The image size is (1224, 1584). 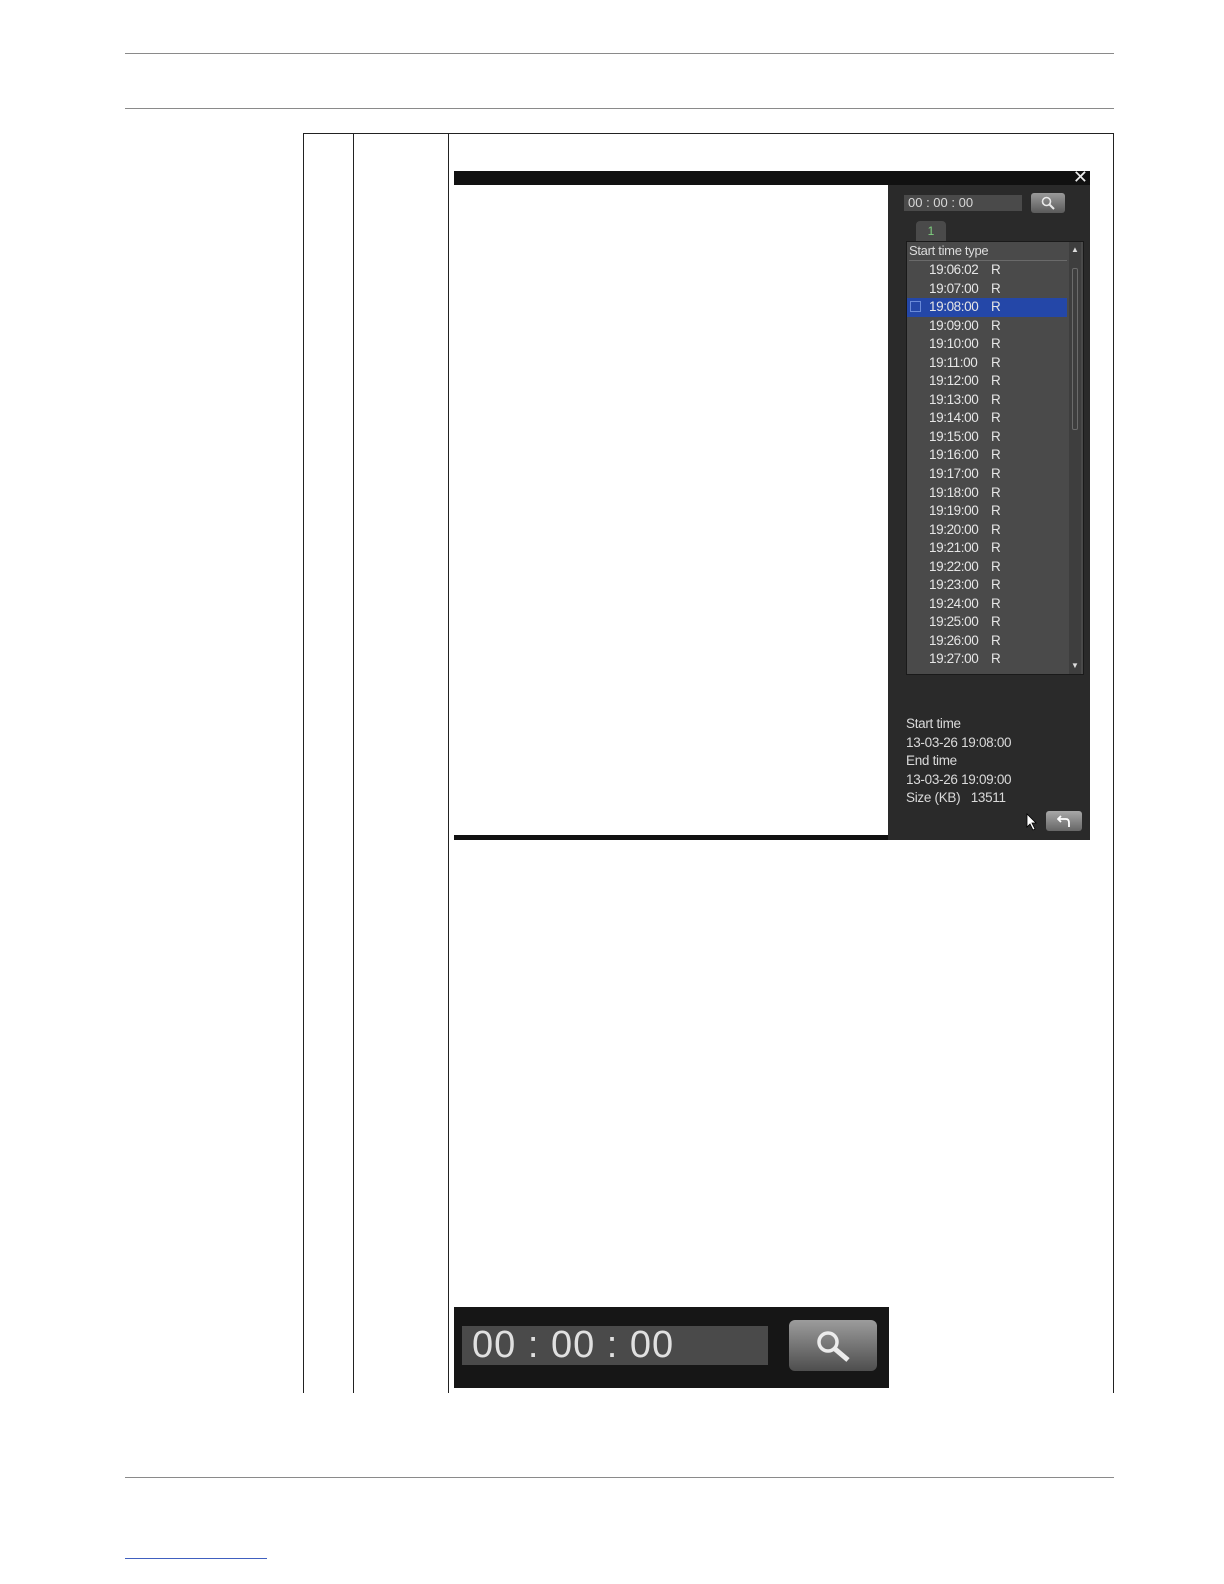 I want to click on back-button, so click(x=1064, y=821).